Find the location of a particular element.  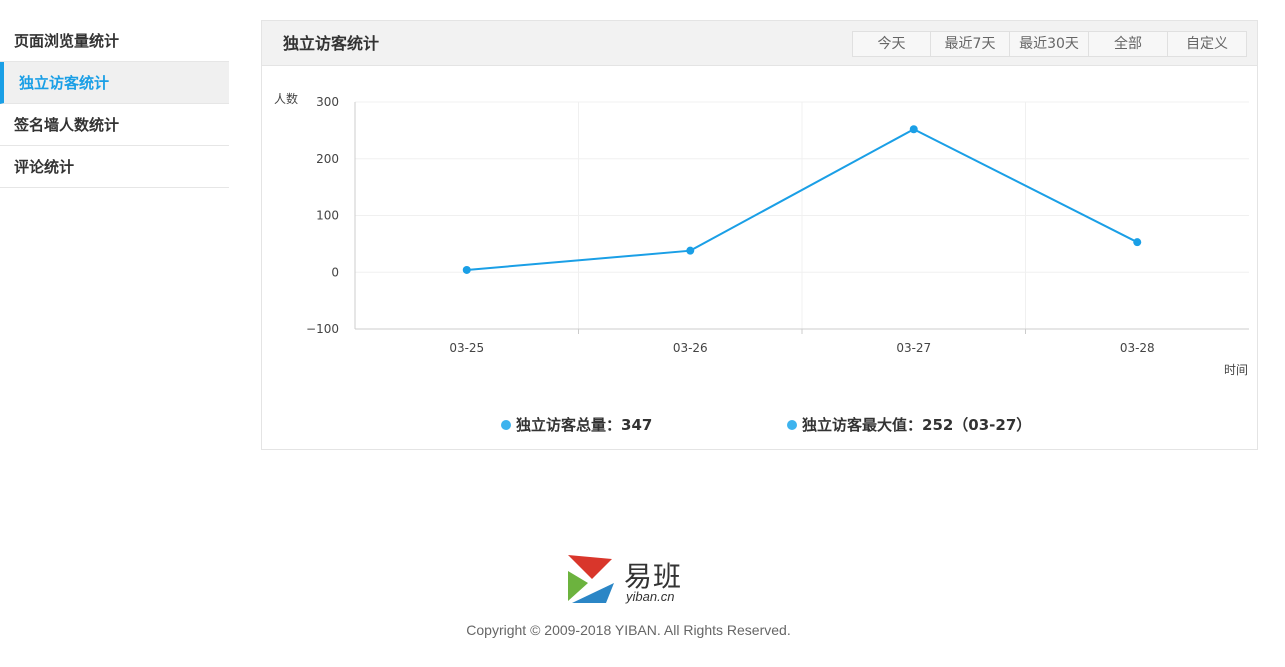

summary-total: 独立访客总量：347 is located at coordinates (576, 424).